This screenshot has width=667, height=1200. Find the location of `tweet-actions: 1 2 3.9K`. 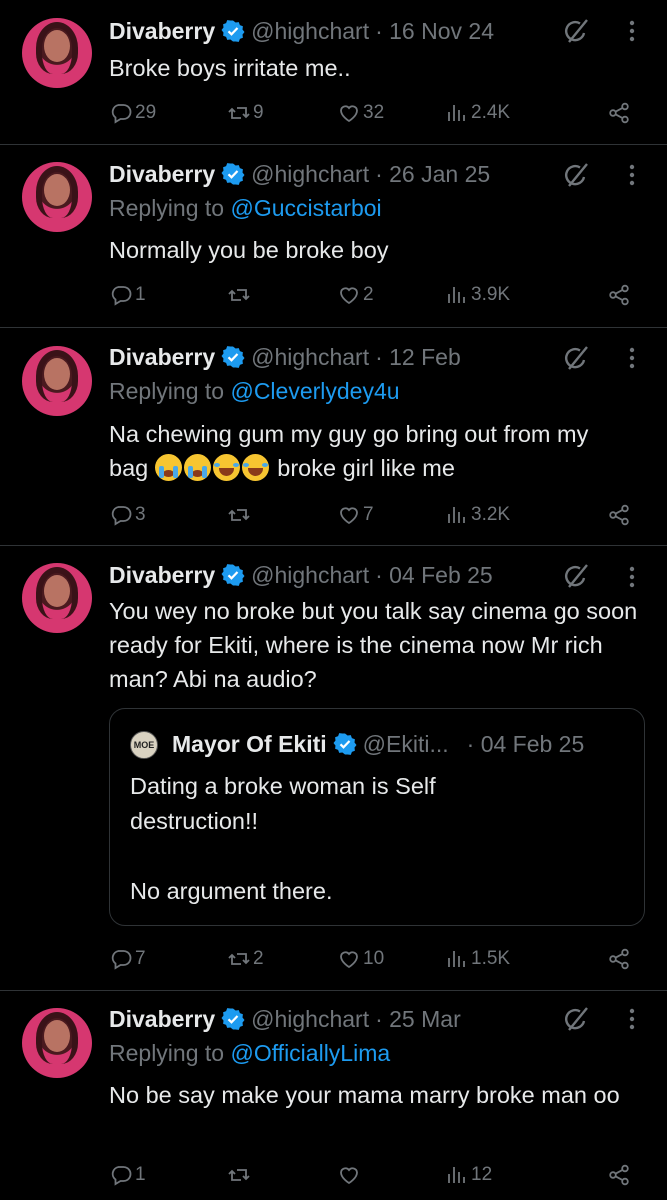

tweet-actions: 1 2 3.9K is located at coordinates (374, 295).